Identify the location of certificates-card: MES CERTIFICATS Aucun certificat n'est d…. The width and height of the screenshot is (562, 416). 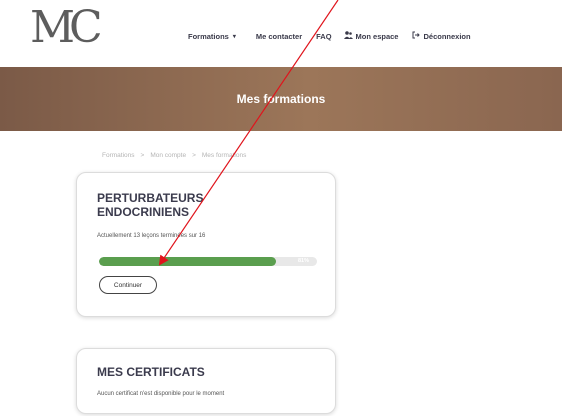
(206, 381).